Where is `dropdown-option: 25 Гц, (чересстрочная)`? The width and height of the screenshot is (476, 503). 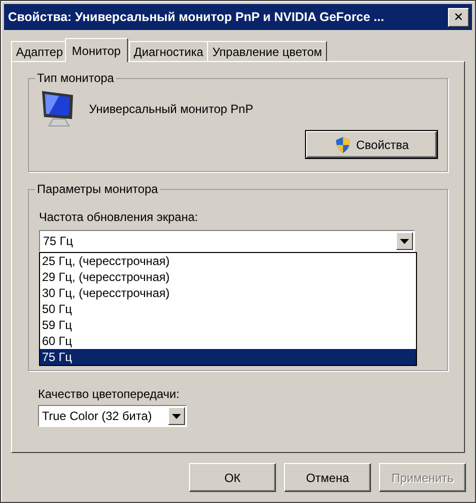 dropdown-option: 25 Гц, (чересстрочная) is located at coordinates (228, 261).